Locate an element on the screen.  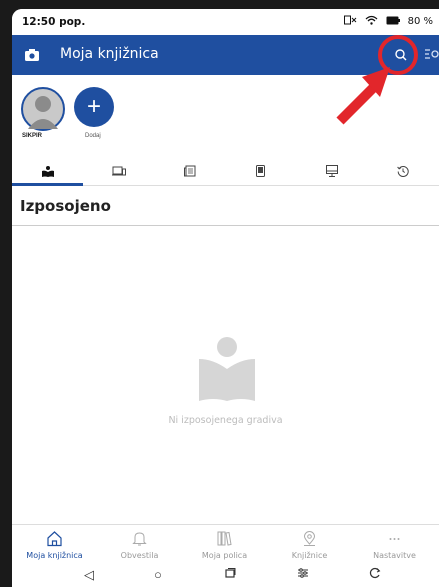
battery-percent: 80 % is located at coordinates (420, 21).